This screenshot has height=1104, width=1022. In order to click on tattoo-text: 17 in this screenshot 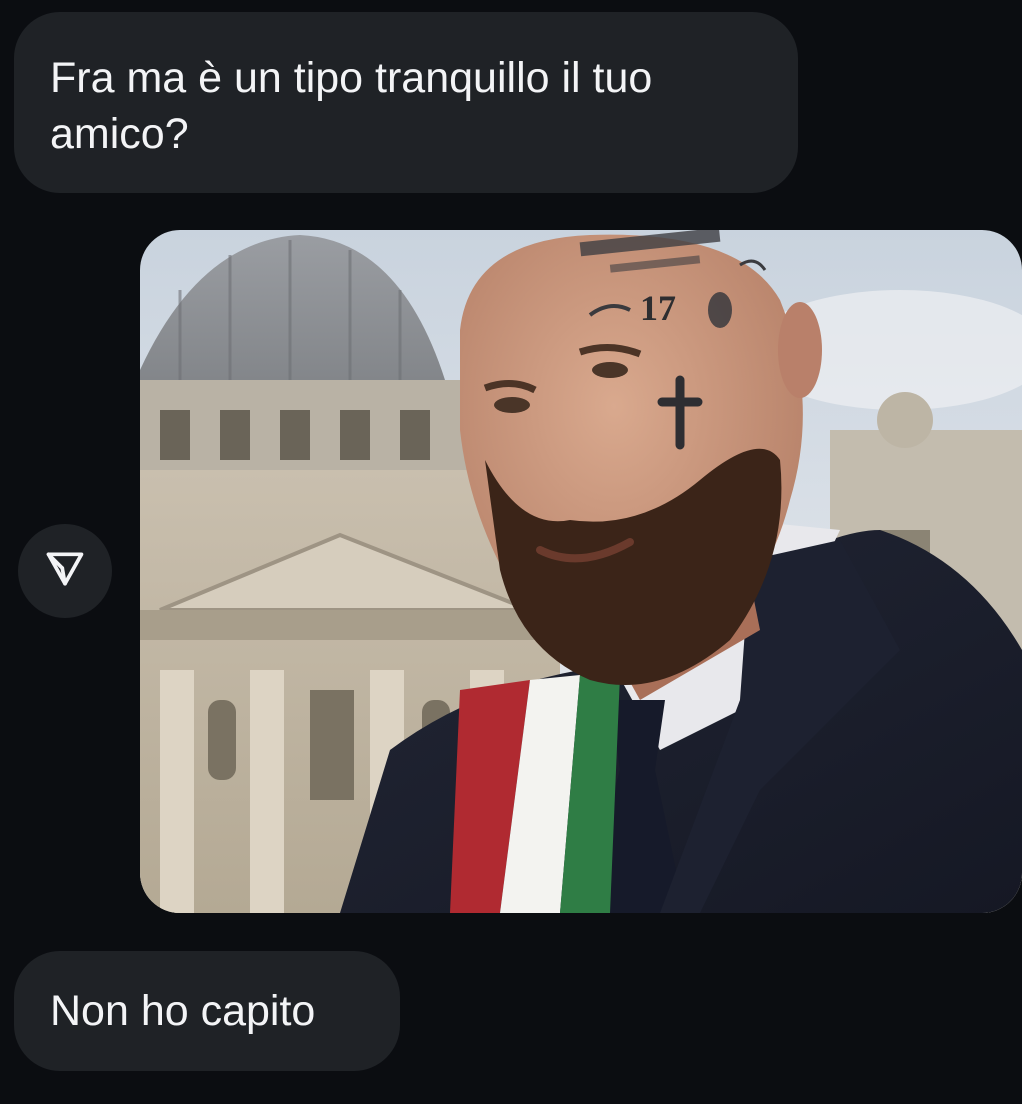, I will do `click(658, 308)`.